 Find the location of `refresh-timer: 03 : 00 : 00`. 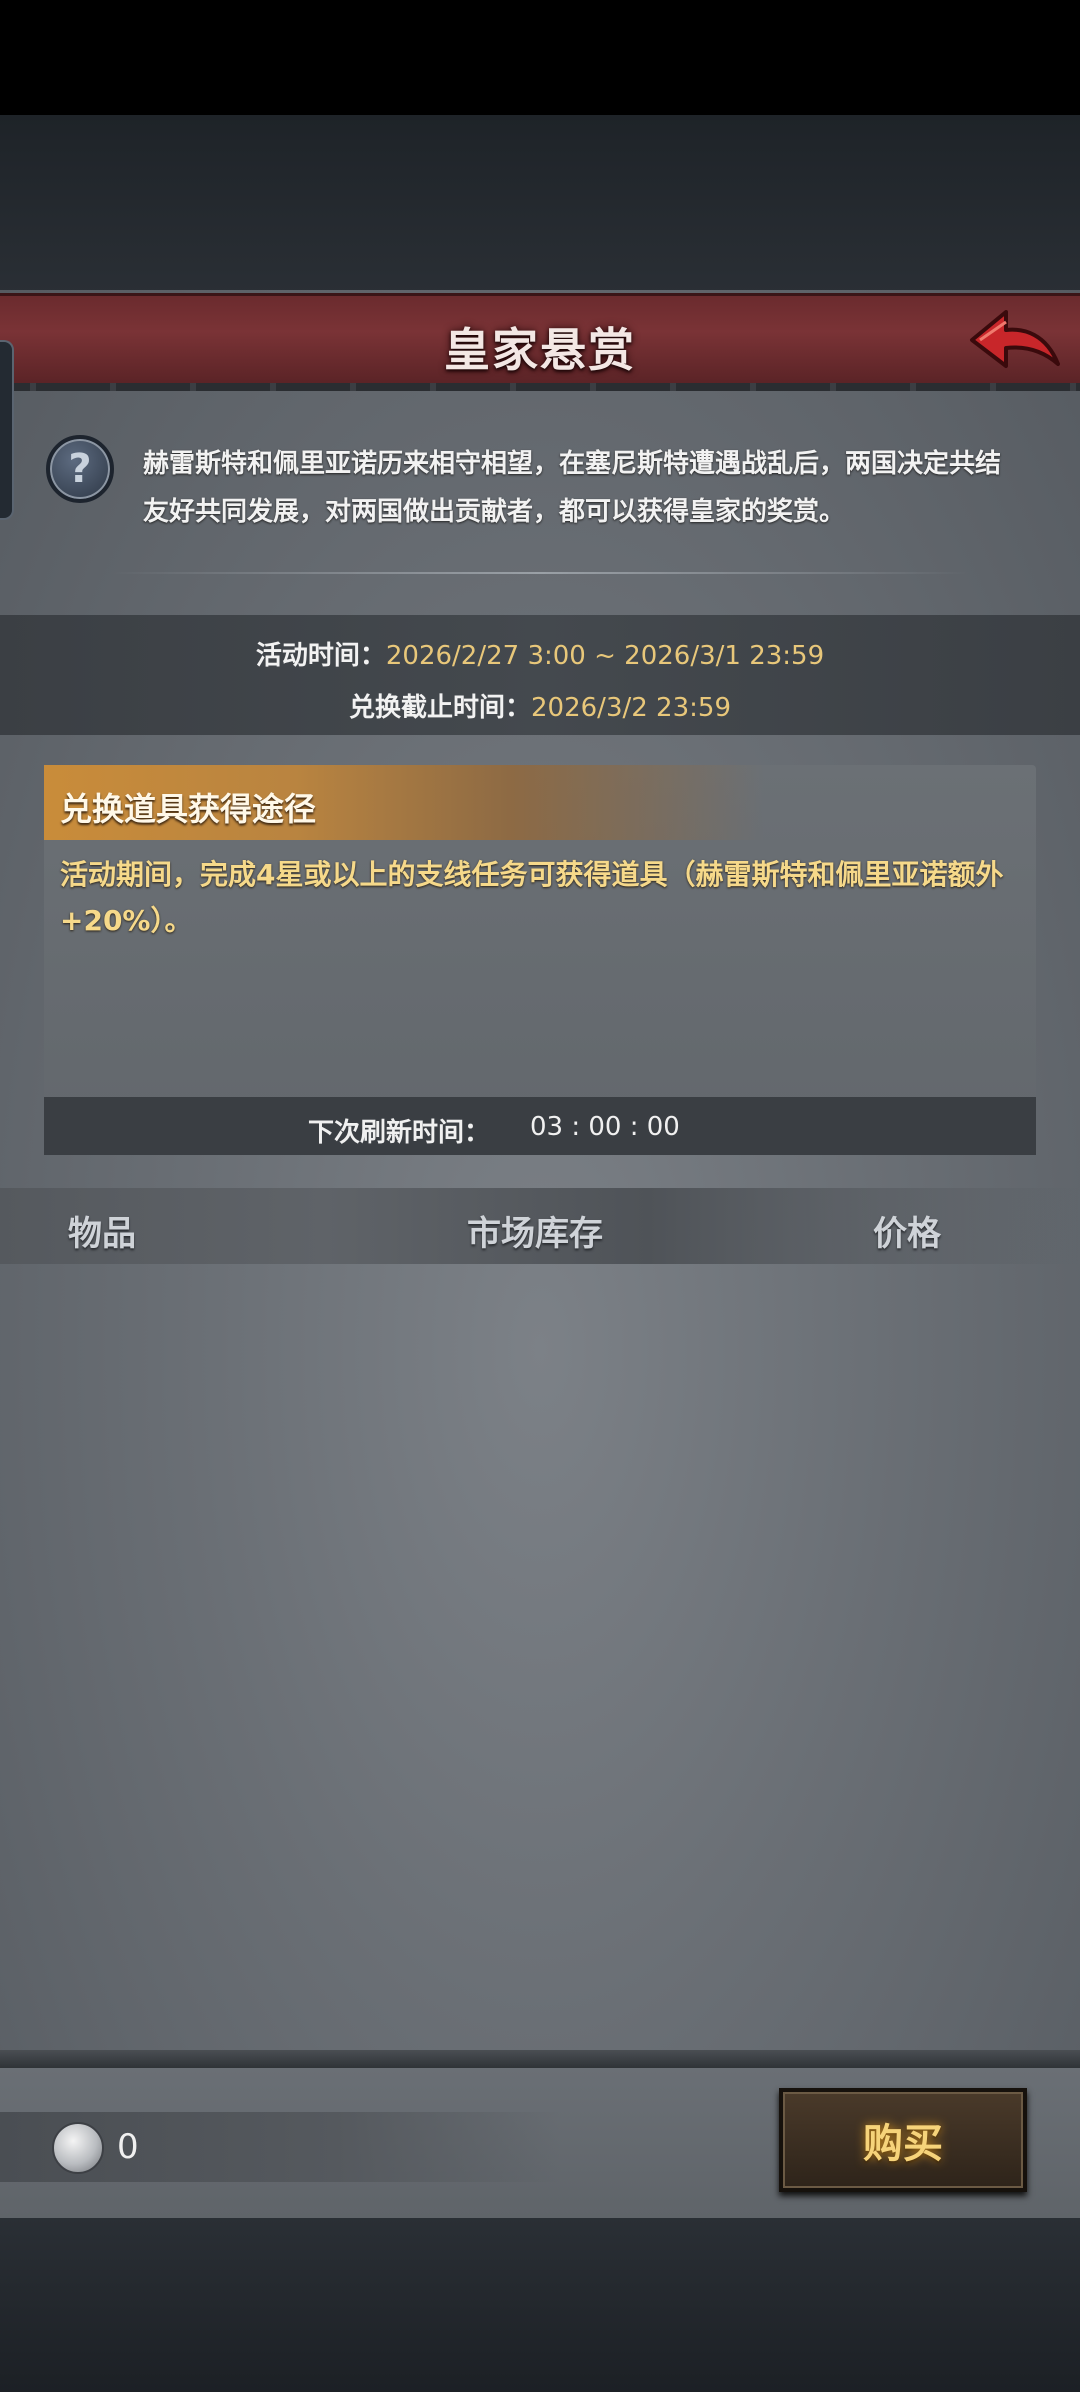

refresh-timer: 03 : 00 : 00 is located at coordinates (605, 1127).